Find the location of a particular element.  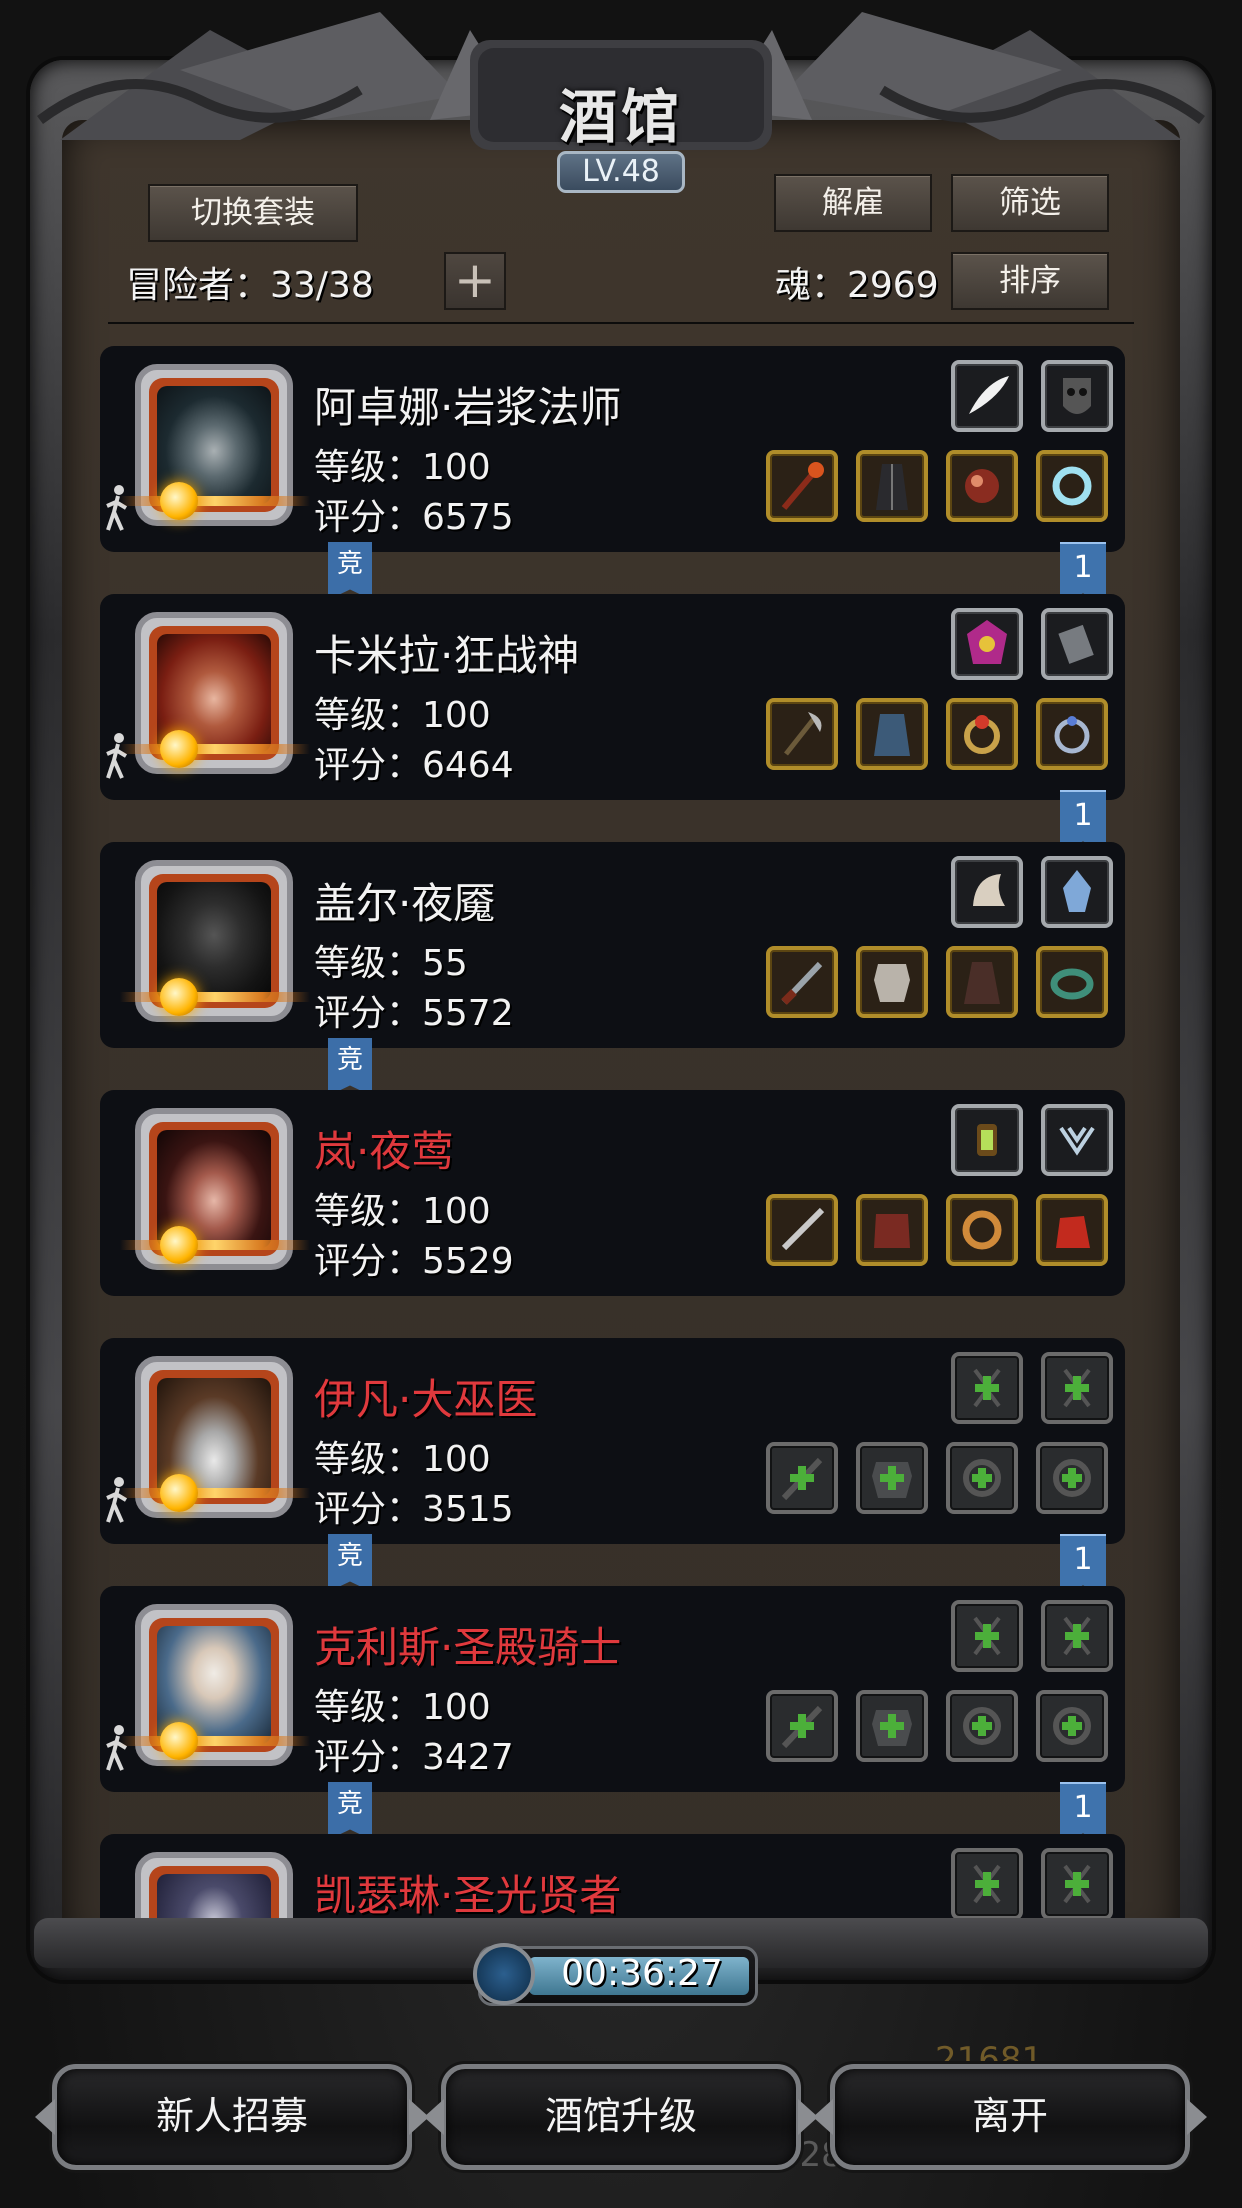

hero-score: 评分：5572 is located at coordinates (414, 1013).